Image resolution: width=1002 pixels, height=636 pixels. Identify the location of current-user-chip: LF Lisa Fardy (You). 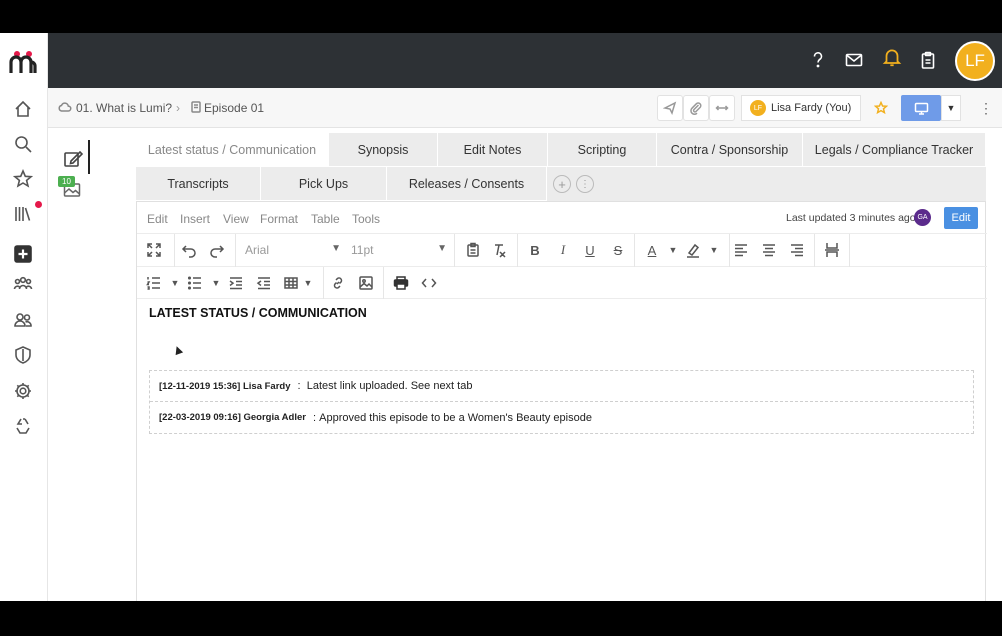
(801, 108).